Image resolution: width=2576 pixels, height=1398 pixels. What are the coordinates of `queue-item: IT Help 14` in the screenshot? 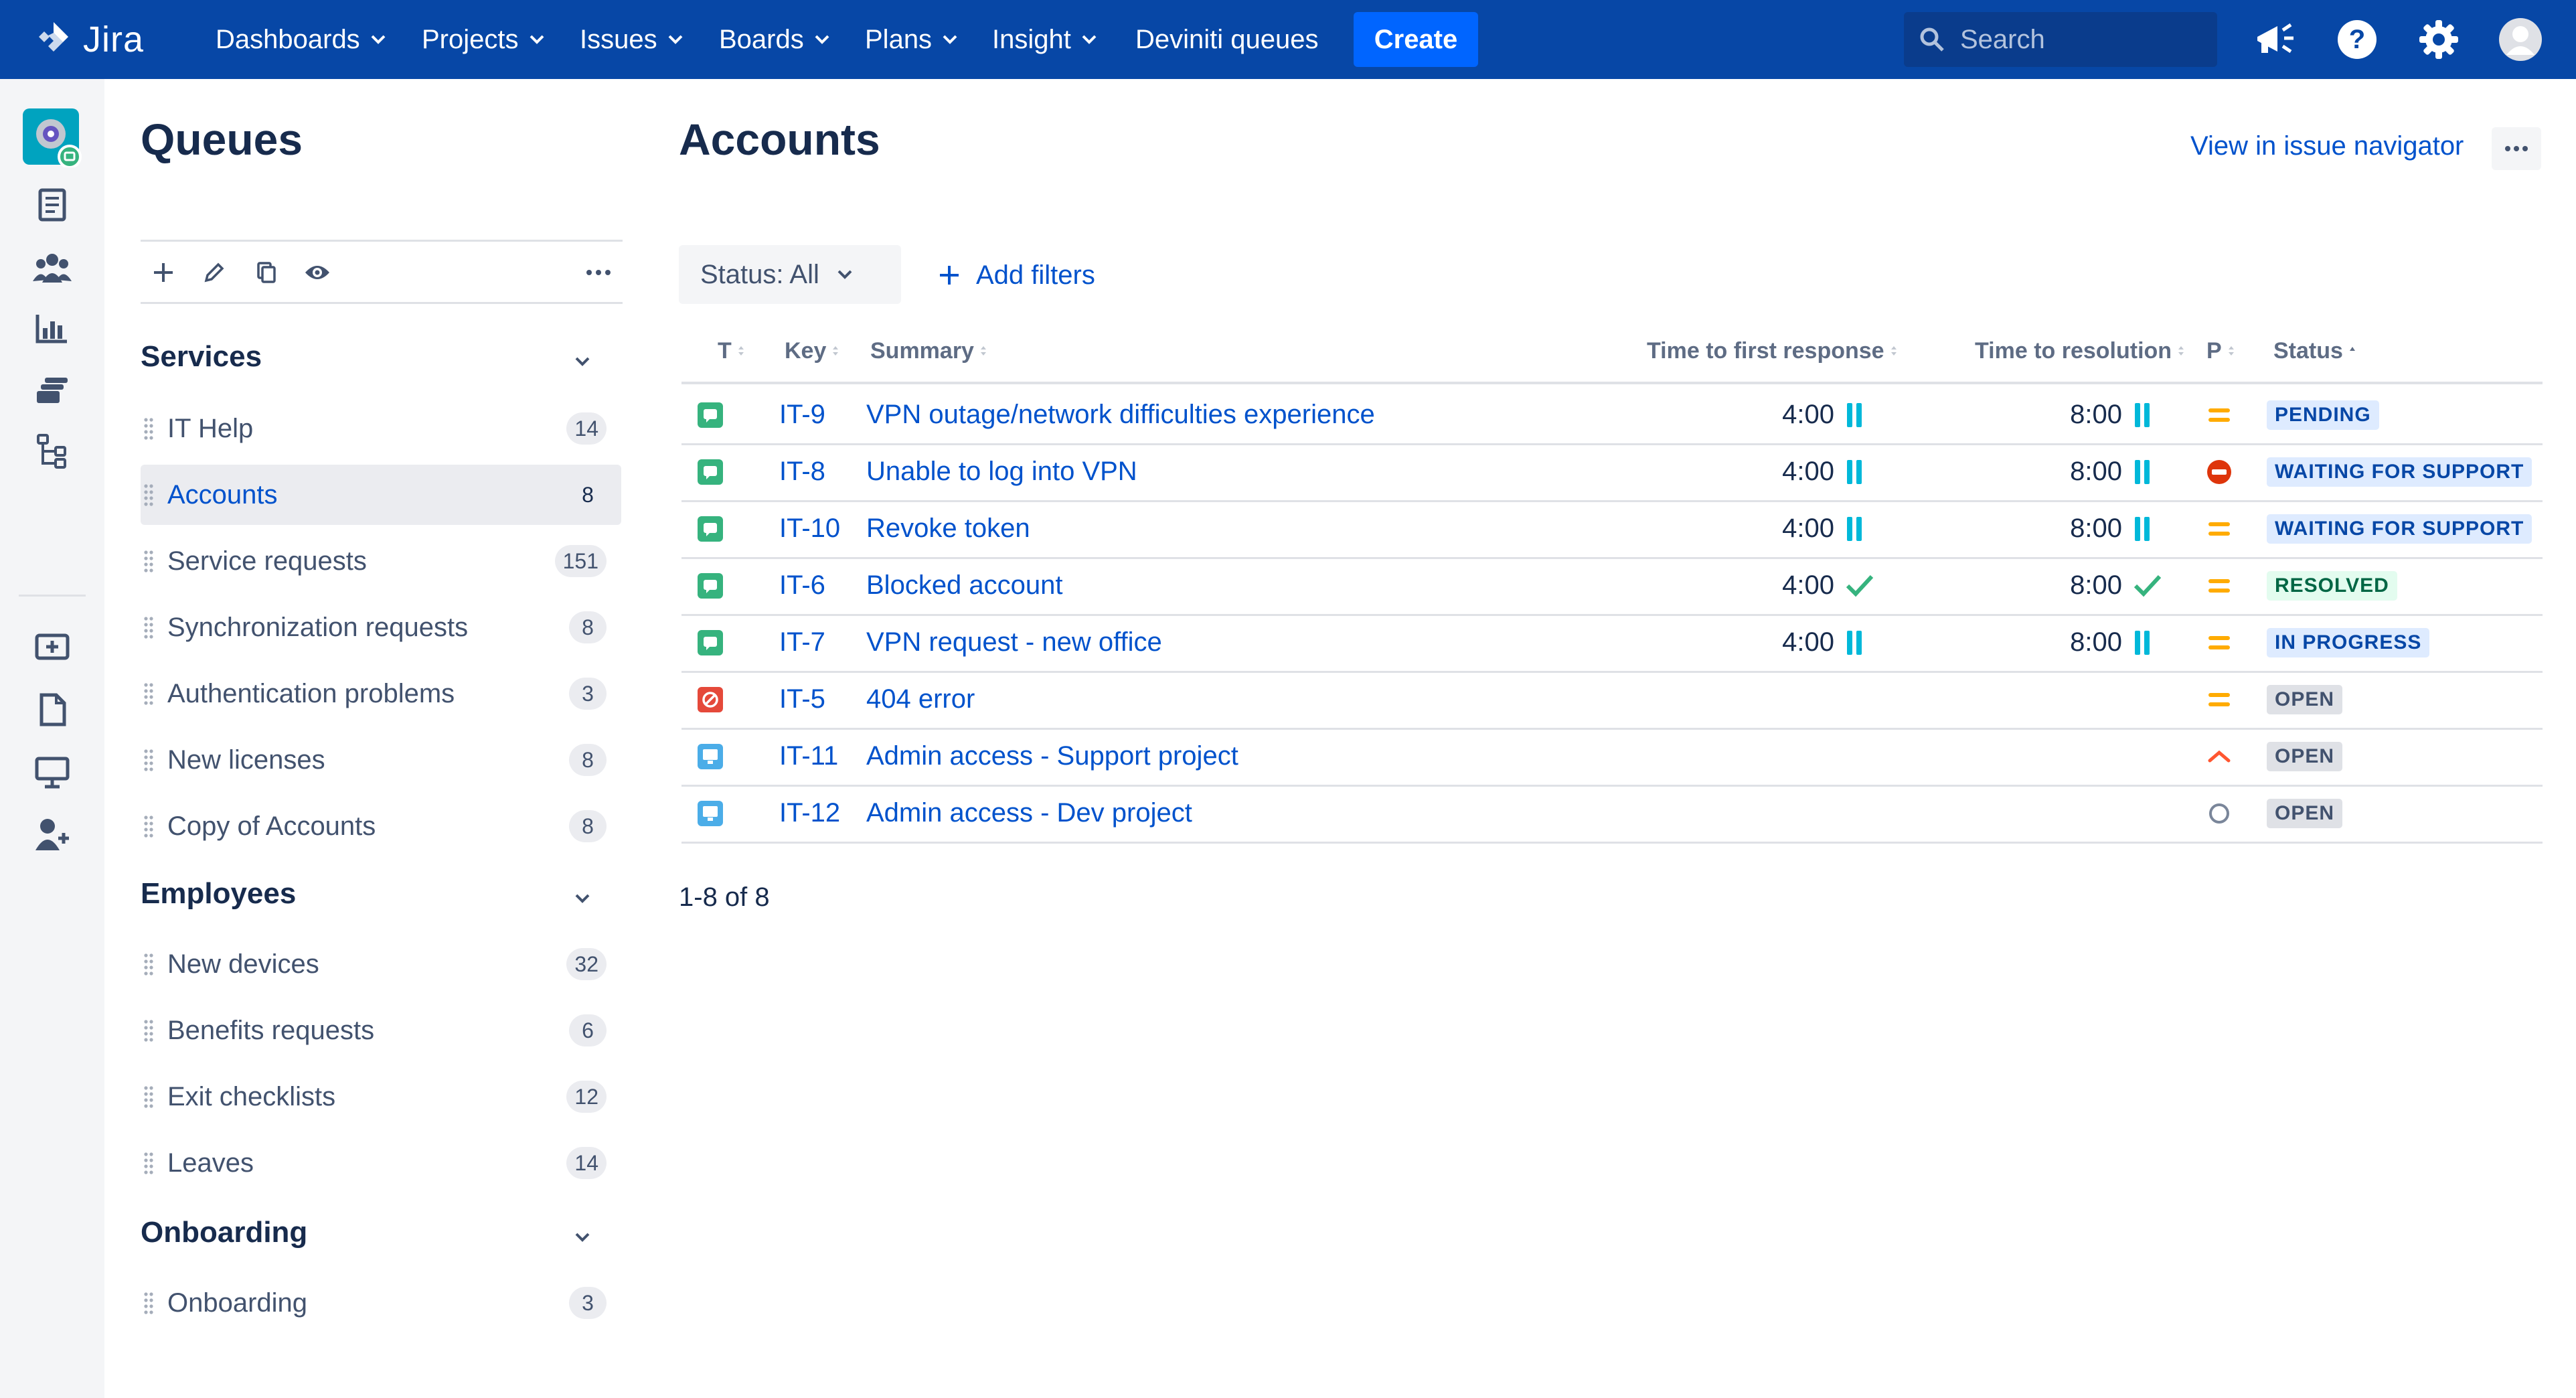 It's located at (381, 428).